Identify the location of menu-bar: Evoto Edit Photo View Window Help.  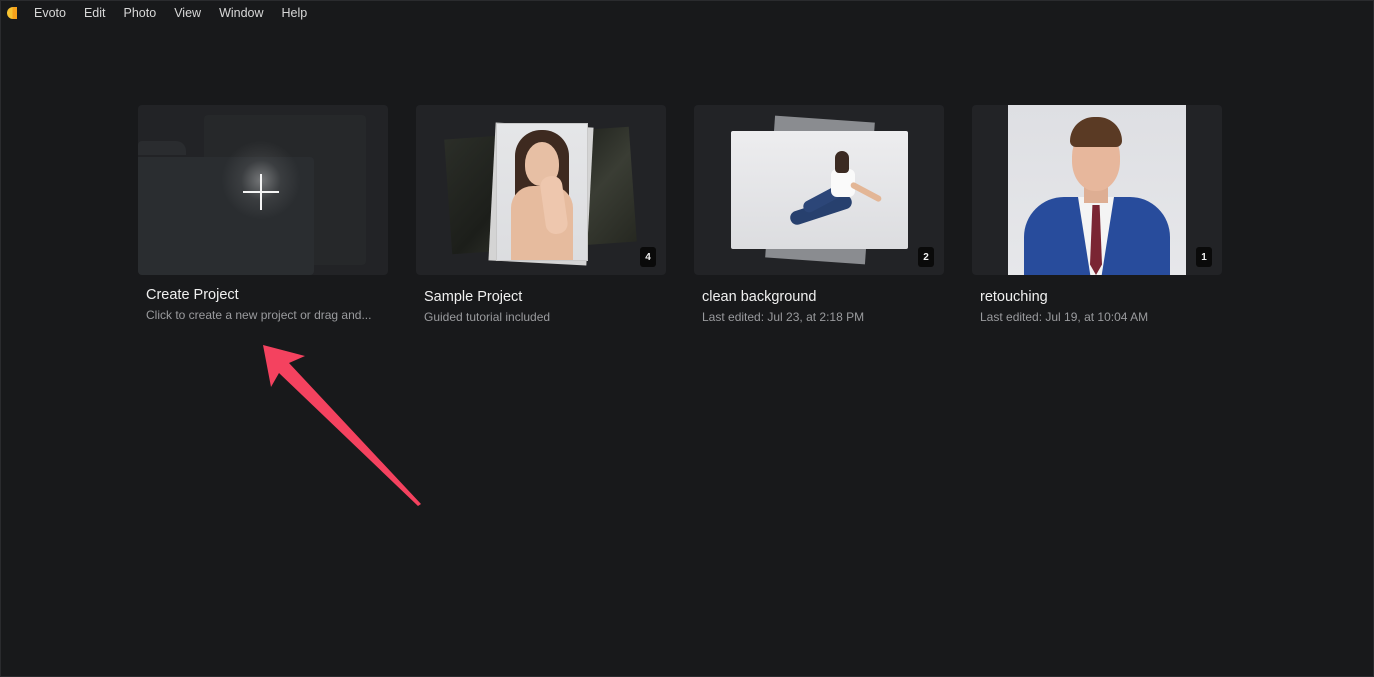
(687, 13).